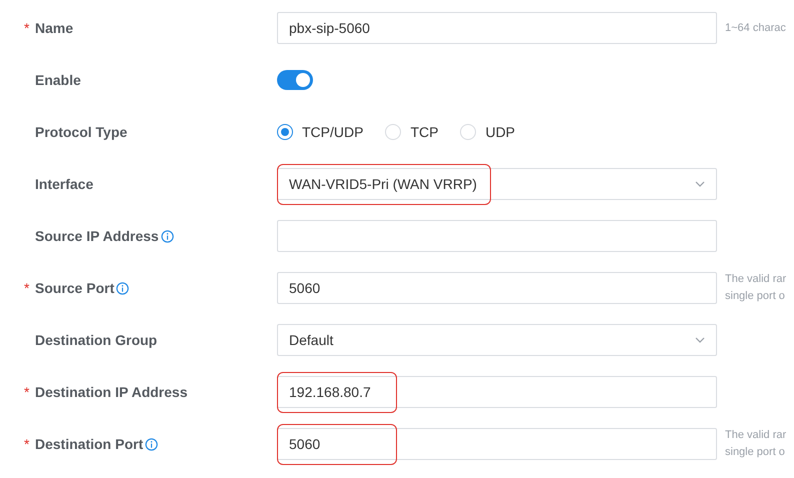  Describe the element at coordinates (333, 132) in the screenshot. I see `radio-label: TCP/UDP` at that location.